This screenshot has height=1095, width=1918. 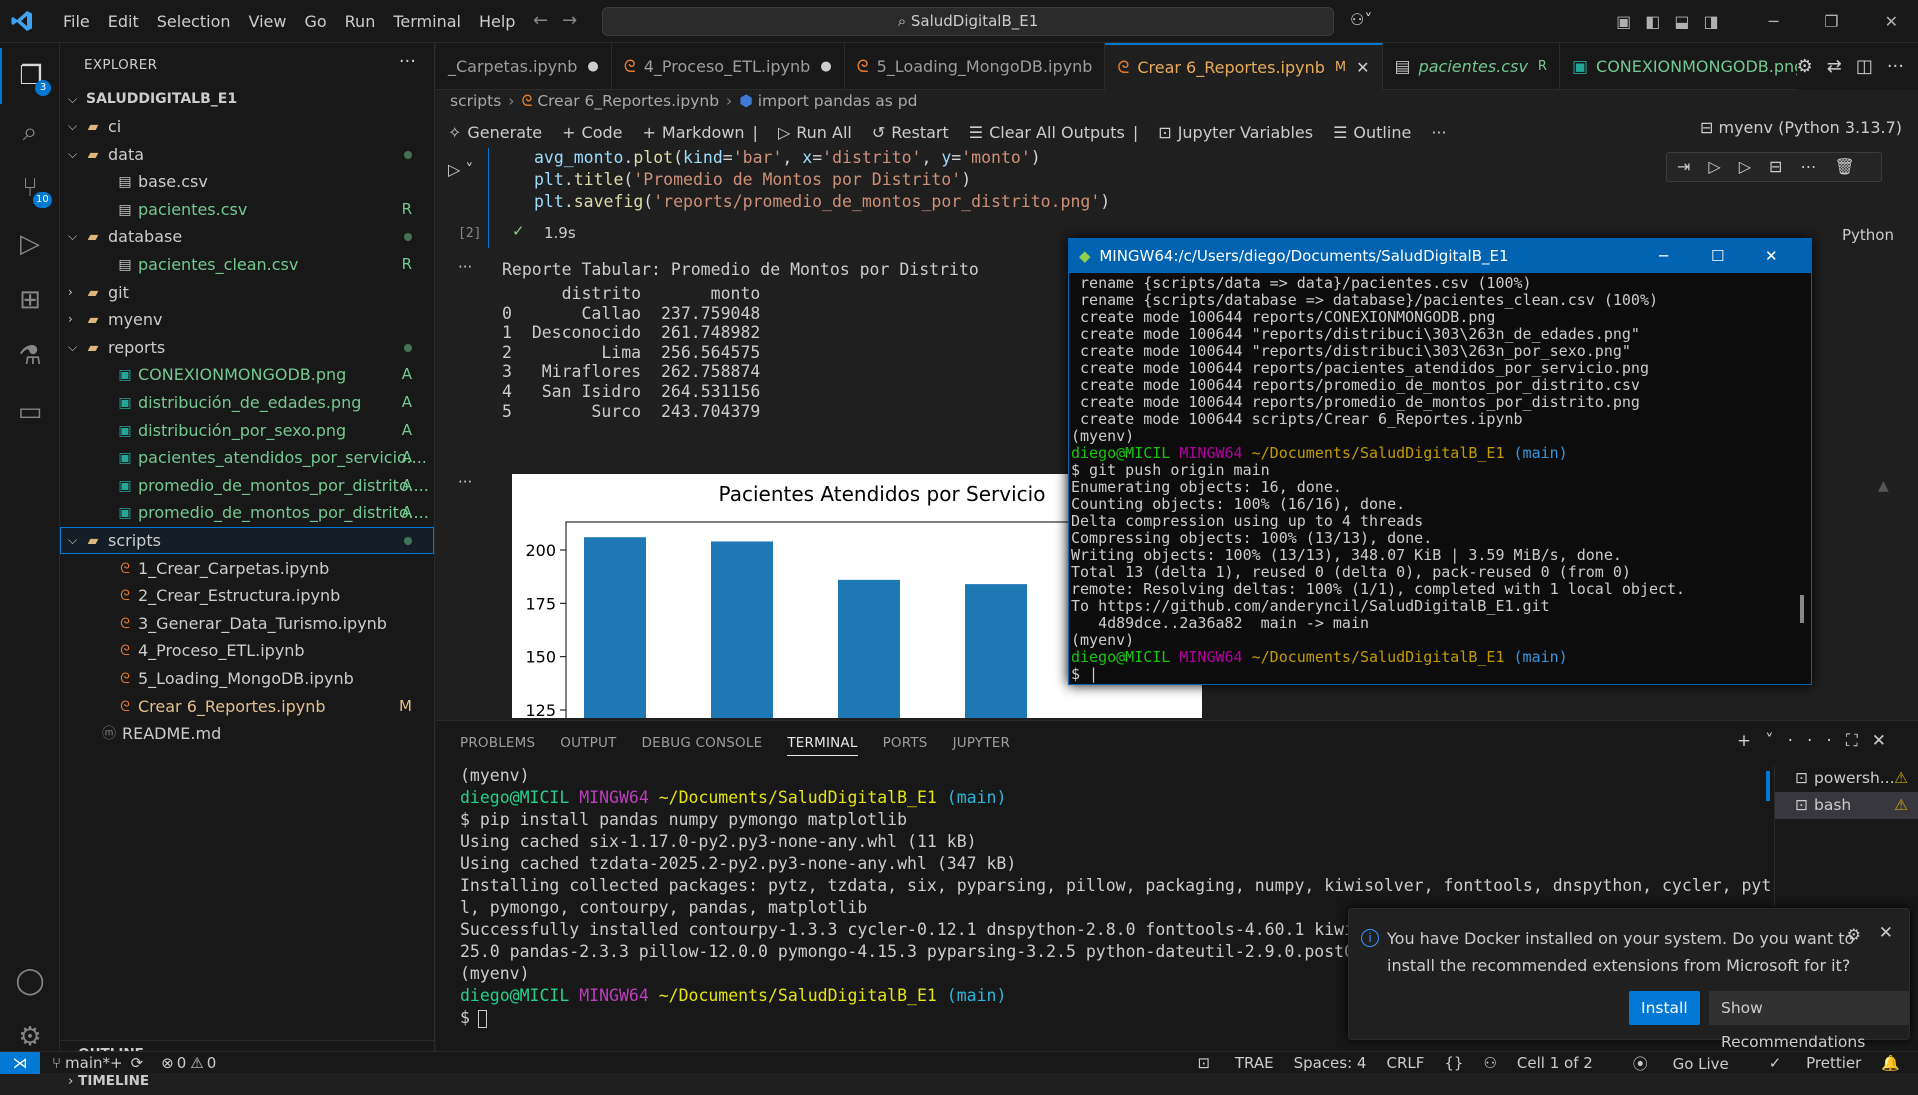 I want to click on tree-item: ⌵ ▰ database, so click(x=247, y=236).